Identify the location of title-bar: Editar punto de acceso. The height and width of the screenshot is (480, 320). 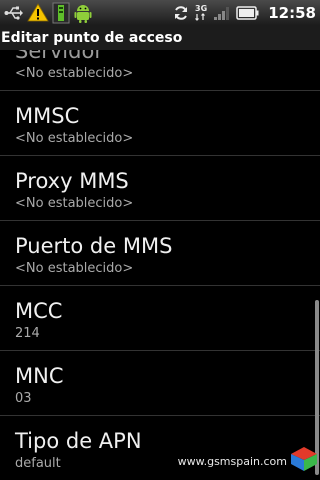
(160, 37).